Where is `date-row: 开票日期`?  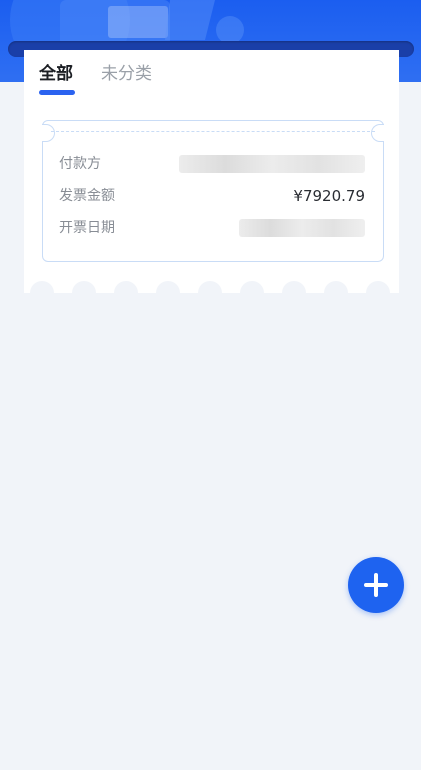 date-row: 开票日期 is located at coordinates (212, 228).